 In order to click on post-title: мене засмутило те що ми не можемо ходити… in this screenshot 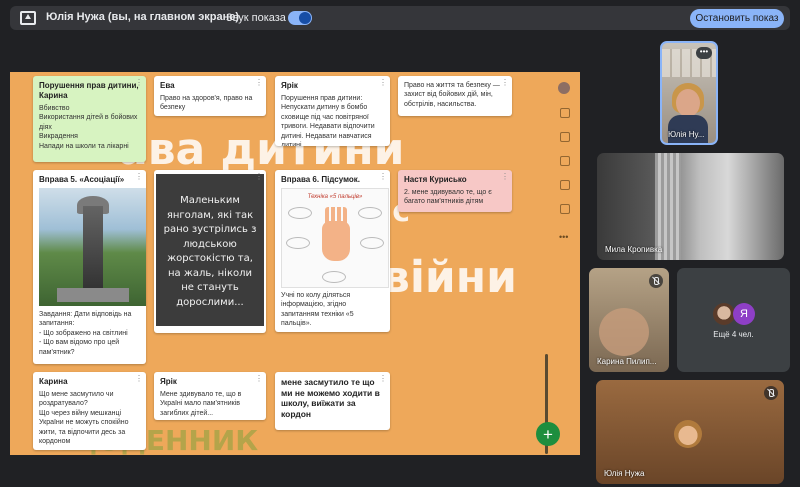, I will do `click(330, 398)`.